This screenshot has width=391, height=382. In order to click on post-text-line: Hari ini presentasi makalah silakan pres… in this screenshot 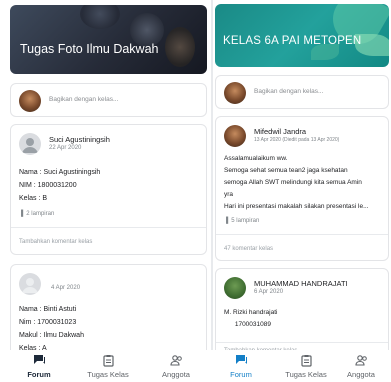, I will do `click(296, 206)`.